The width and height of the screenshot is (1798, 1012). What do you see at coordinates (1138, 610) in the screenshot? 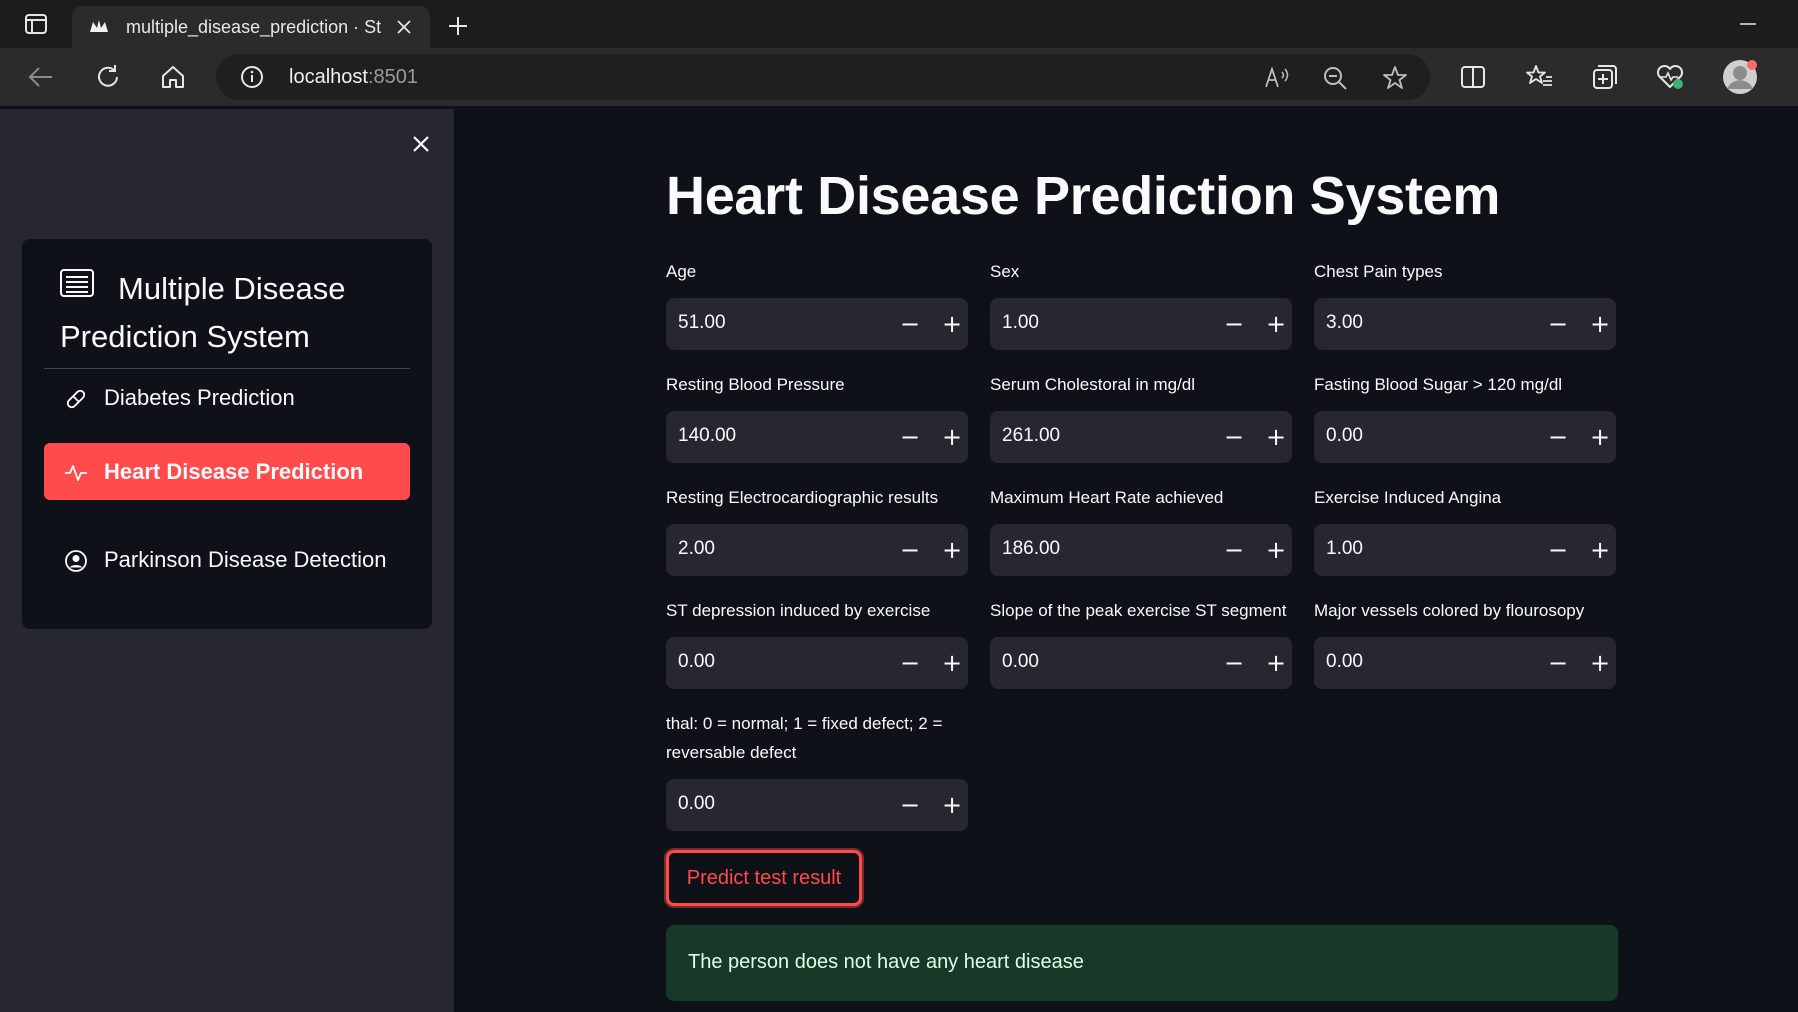
I see `field-label: Slope of the peak exercise ST segment` at bounding box center [1138, 610].